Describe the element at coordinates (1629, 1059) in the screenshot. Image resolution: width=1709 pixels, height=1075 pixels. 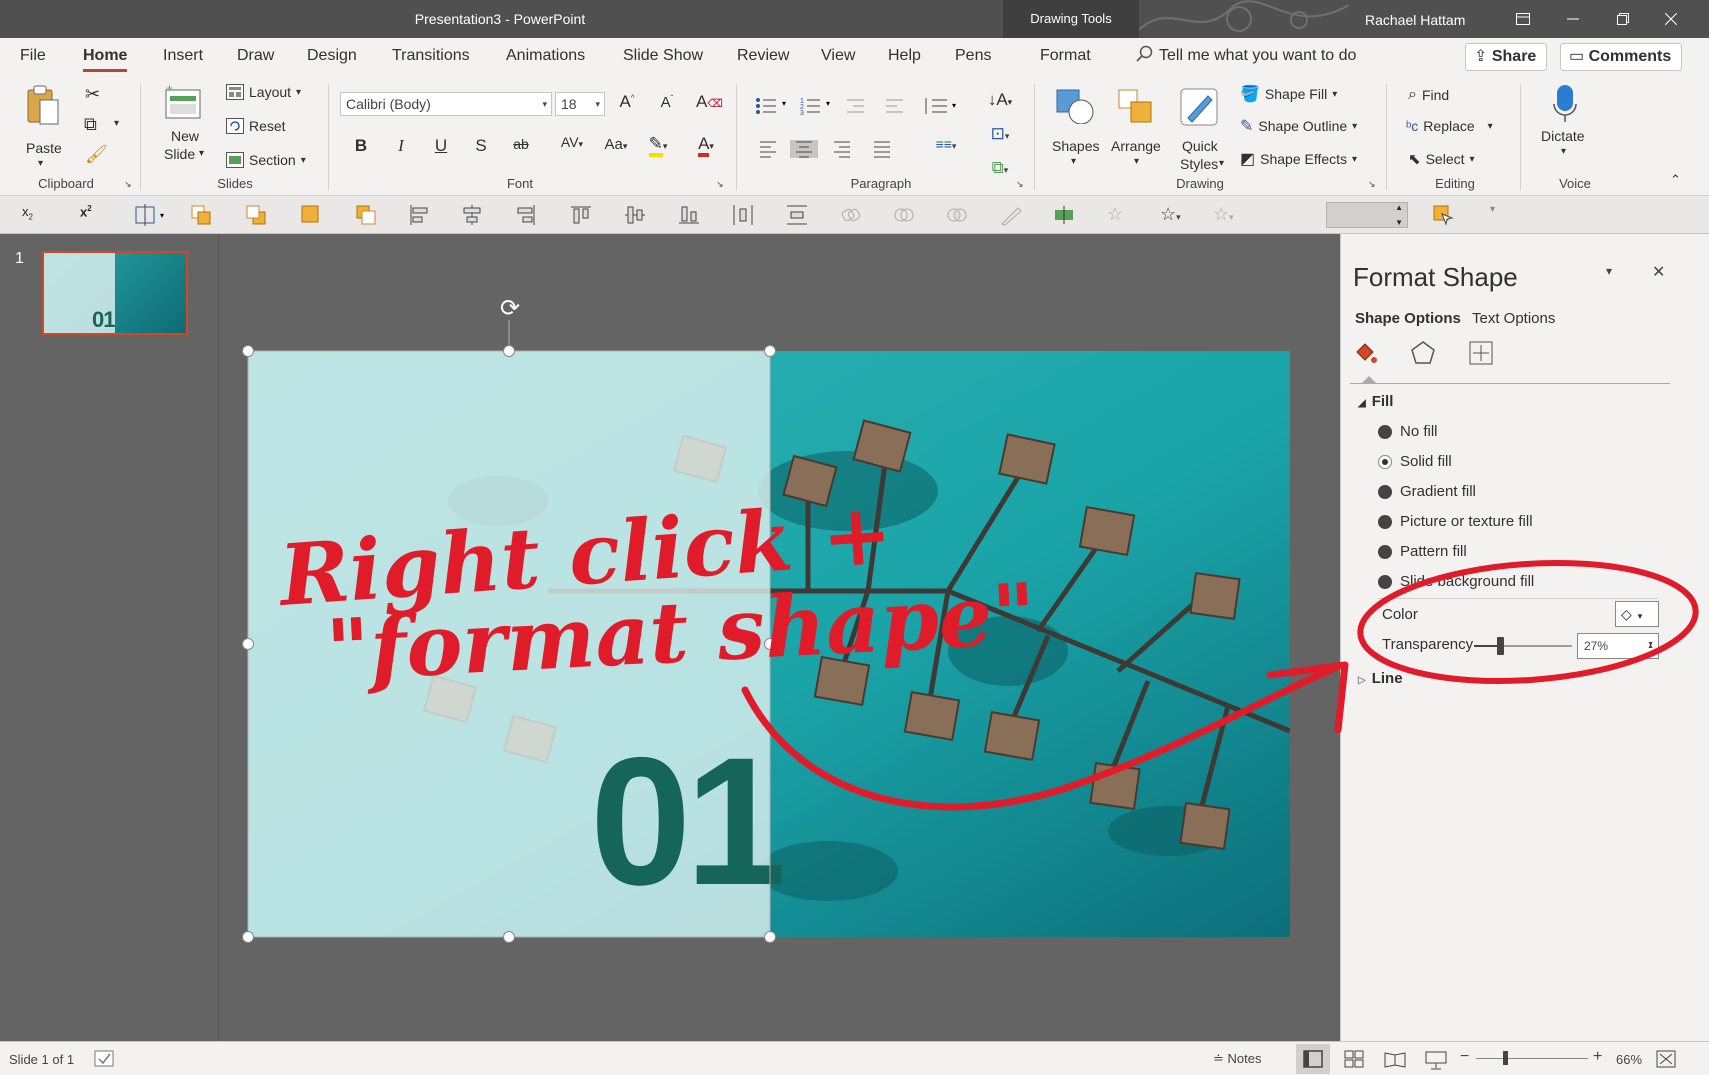
I see `zoom-level: 66%` at that location.